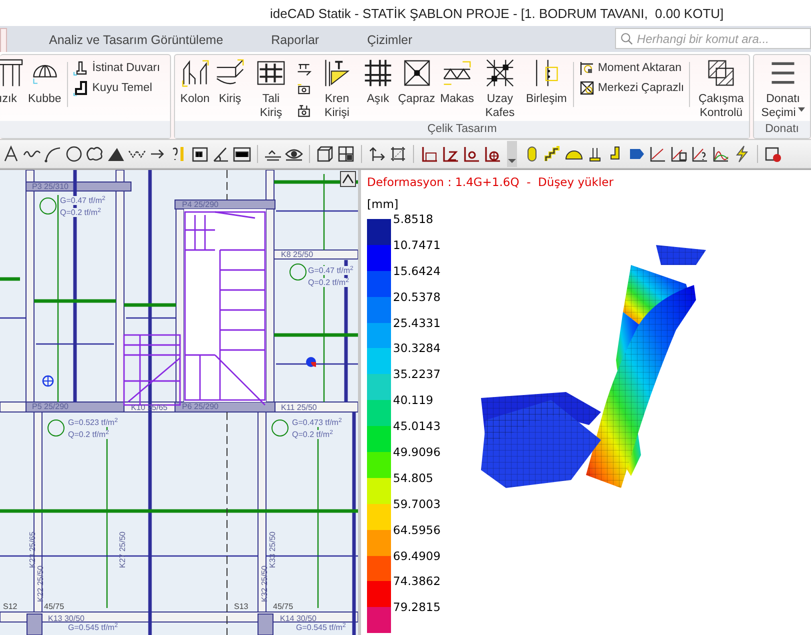  I want to click on beam-label: K11 25/50, so click(299, 407).